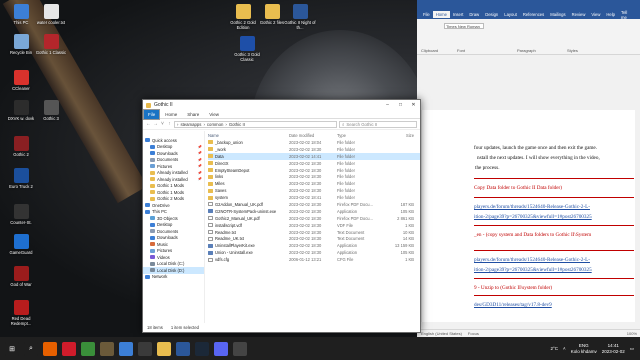 The height and width of the screenshot is (360, 640). Describe the element at coordinates (313, 135) in the screenshot. I see `column-date: Date modified` at that location.